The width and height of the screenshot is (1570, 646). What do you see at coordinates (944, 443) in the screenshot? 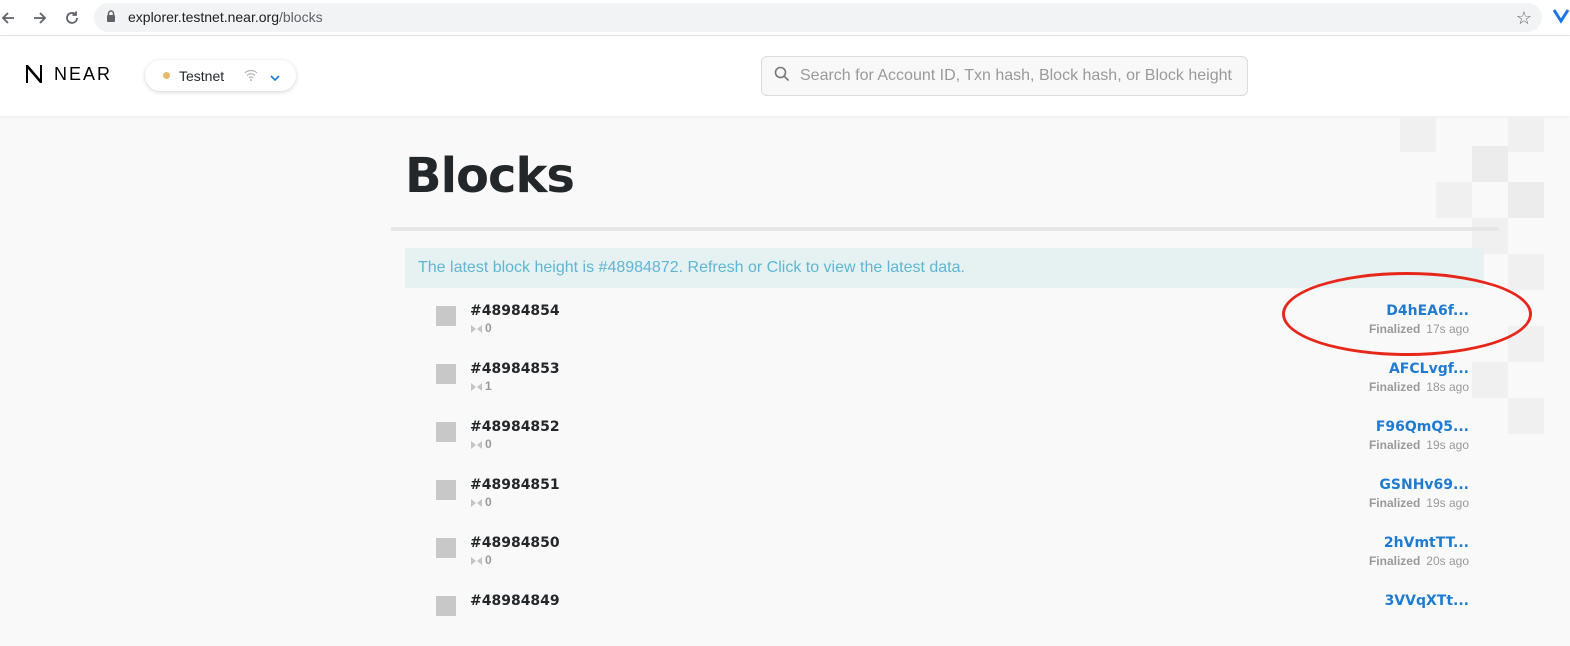
I see `block-row: #48984852 0 F96QmQ5... Finalized 19s ago` at bounding box center [944, 443].